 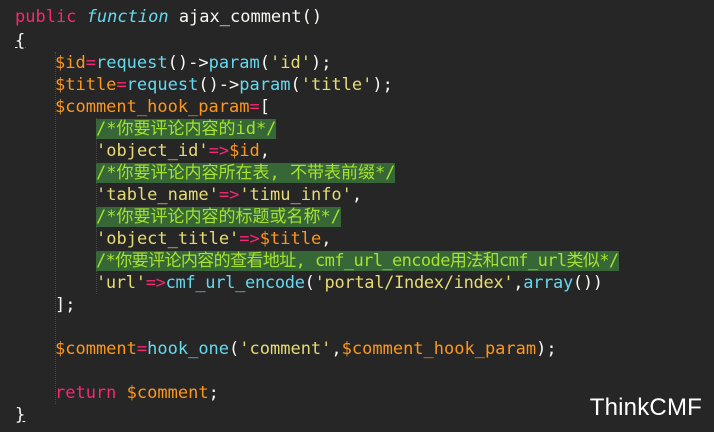 I want to click on code-line-18: return $comment;, so click(x=137, y=393).